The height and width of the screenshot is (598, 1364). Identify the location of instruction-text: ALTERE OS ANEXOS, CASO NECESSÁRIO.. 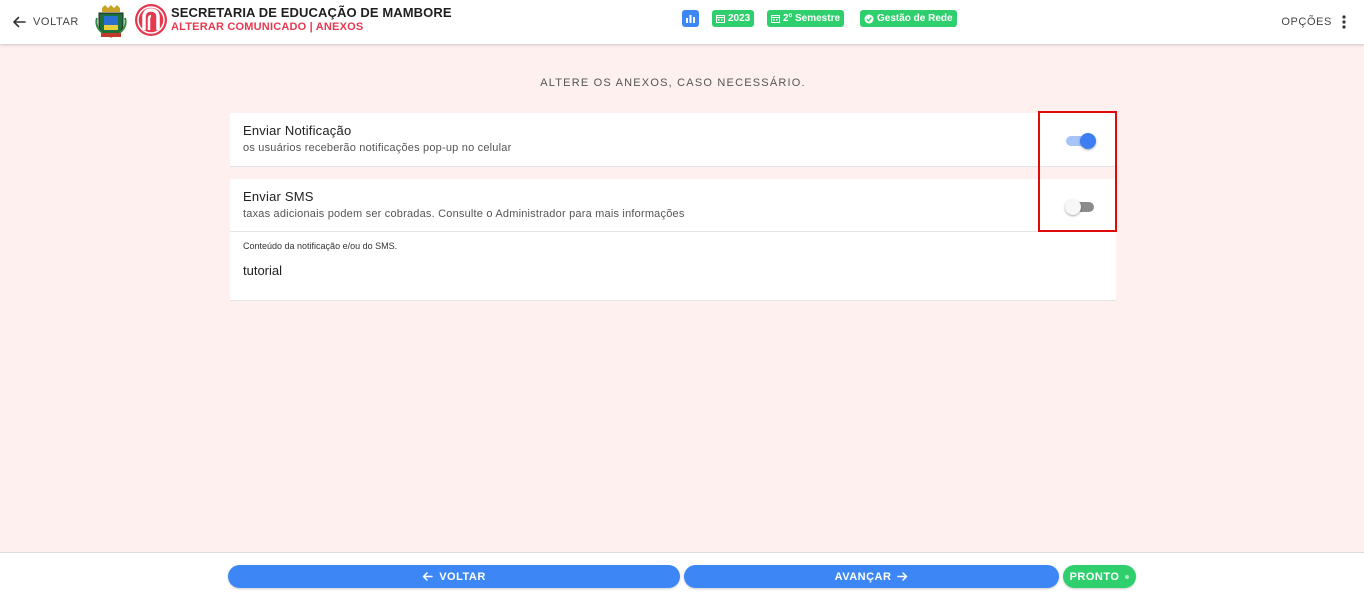
(673, 83).